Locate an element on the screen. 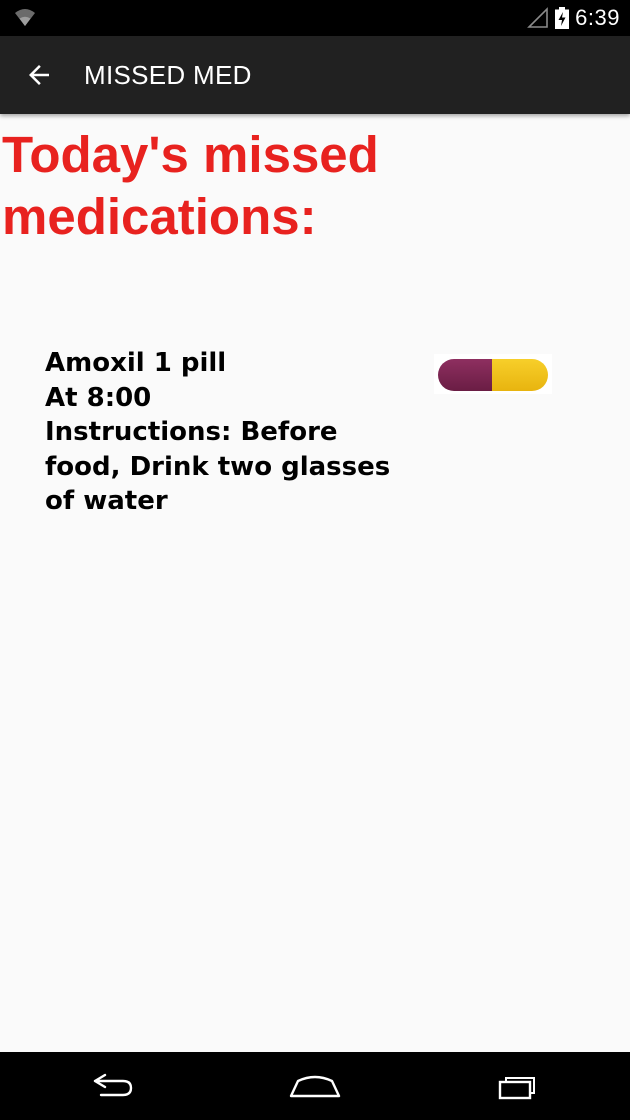 The height and width of the screenshot is (1120, 630). nav-home-button is located at coordinates (315, 1086).